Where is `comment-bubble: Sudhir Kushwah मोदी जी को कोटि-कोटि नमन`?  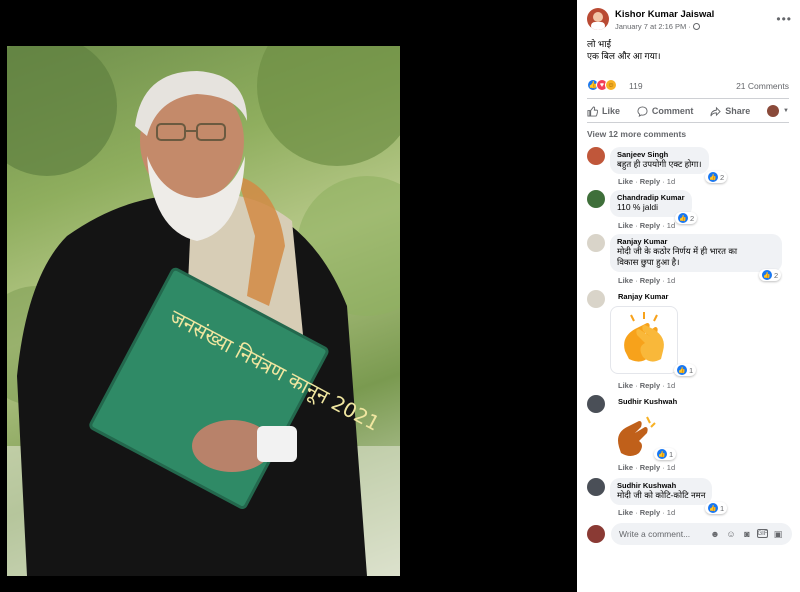 comment-bubble: Sudhir Kushwah मोदी जी को कोटि-कोटि नमन is located at coordinates (661, 491).